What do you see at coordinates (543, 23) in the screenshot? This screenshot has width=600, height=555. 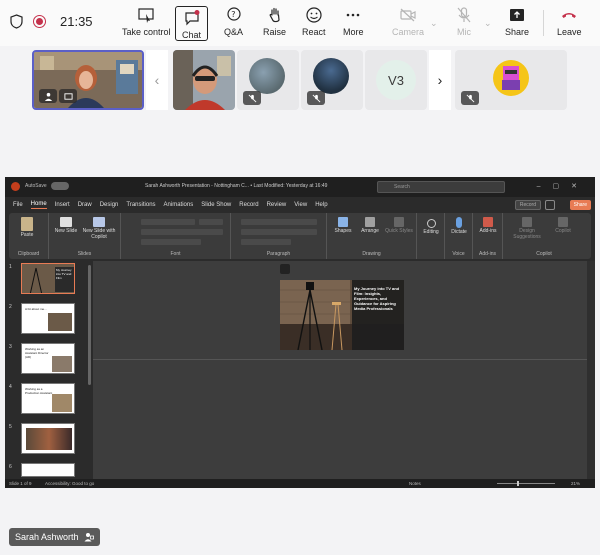 I see `toolbar-divider` at bounding box center [543, 23].